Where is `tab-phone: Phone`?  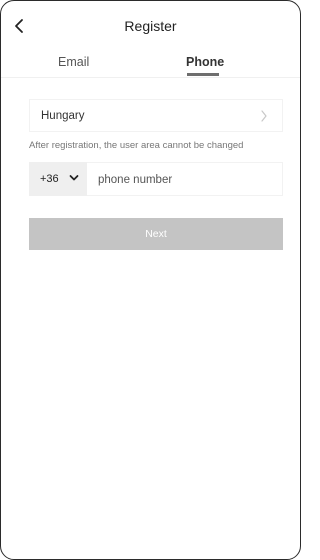 tab-phone: Phone is located at coordinates (205, 62).